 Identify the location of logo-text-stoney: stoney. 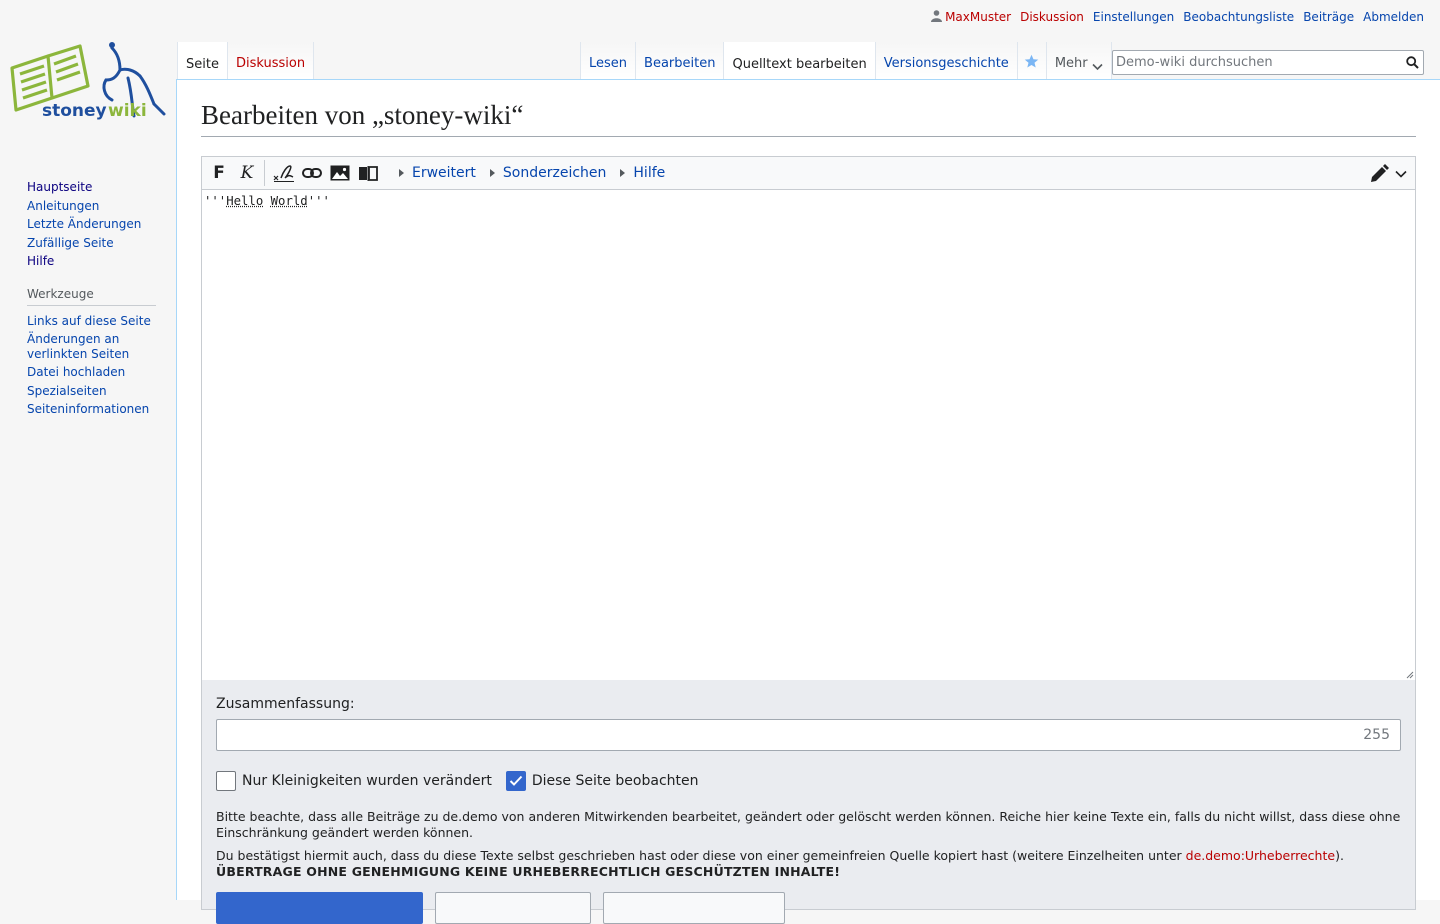
(74, 111).